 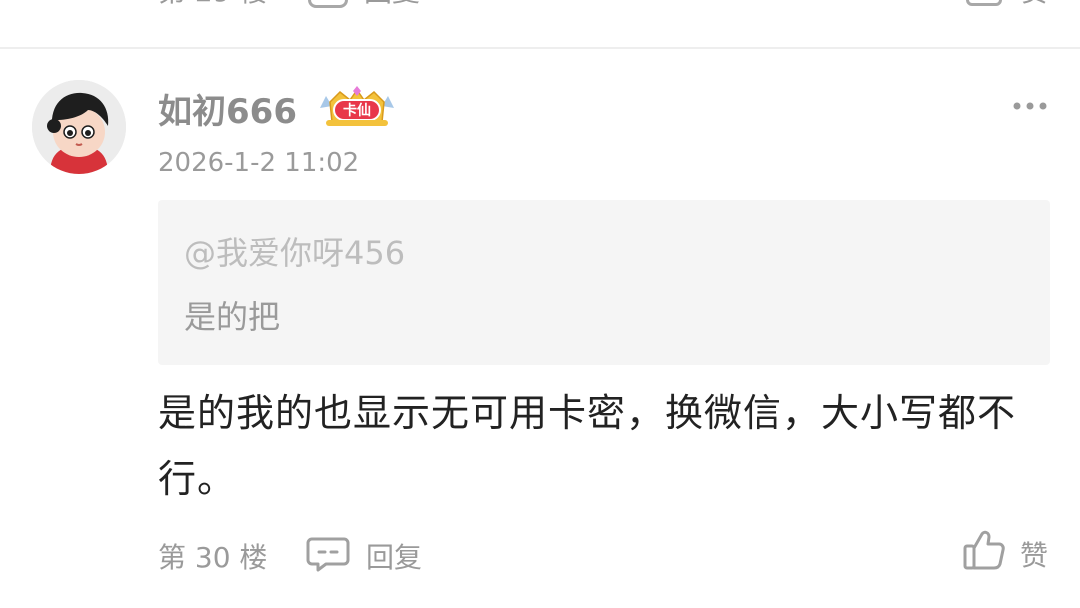 What do you see at coordinates (259, 163) in the screenshot?
I see `timestamp: 2026-1-2 11:02` at bounding box center [259, 163].